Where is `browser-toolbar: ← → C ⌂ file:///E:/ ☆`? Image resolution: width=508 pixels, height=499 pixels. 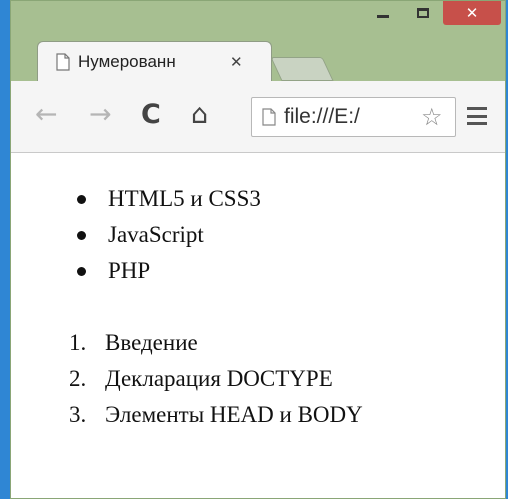 browser-toolbar: ← → C ⌂ file:///E:/ ☆ is located at coordinates (258, 117).